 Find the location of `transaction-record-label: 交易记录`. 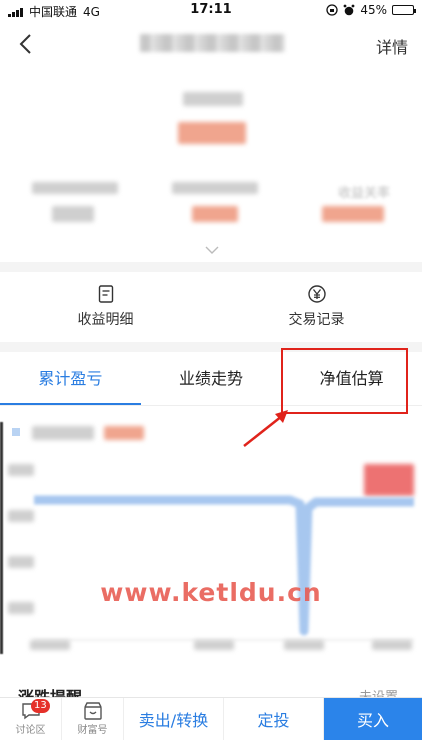

transaction-record-label: 交易记录 is located at coordinates (316, 320).